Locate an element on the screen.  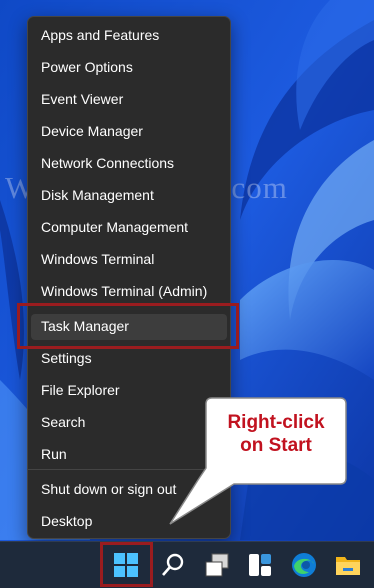
file-explorer-icon is located at coordinates (348, 565).